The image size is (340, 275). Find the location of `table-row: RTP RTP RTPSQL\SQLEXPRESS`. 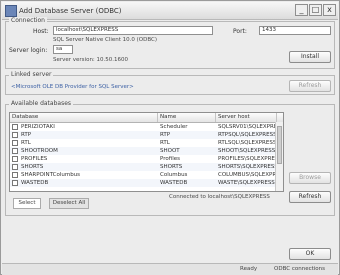

table-row: RTP RTP RTPSQL\SQLEXPRESS is located at coordinates (143, 135).